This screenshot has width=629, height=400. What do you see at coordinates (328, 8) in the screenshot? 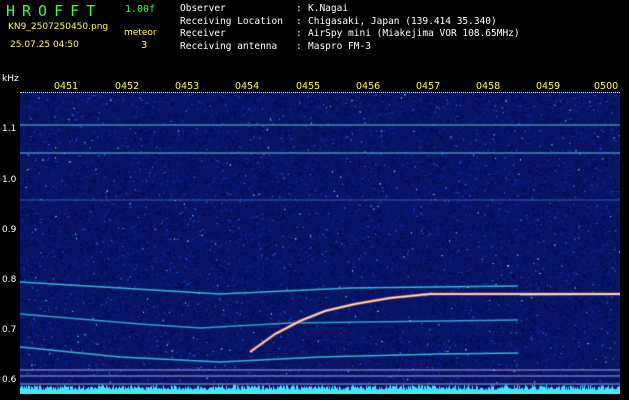
I see `info-value: K.Nagai` at bounding box center [328, 8].